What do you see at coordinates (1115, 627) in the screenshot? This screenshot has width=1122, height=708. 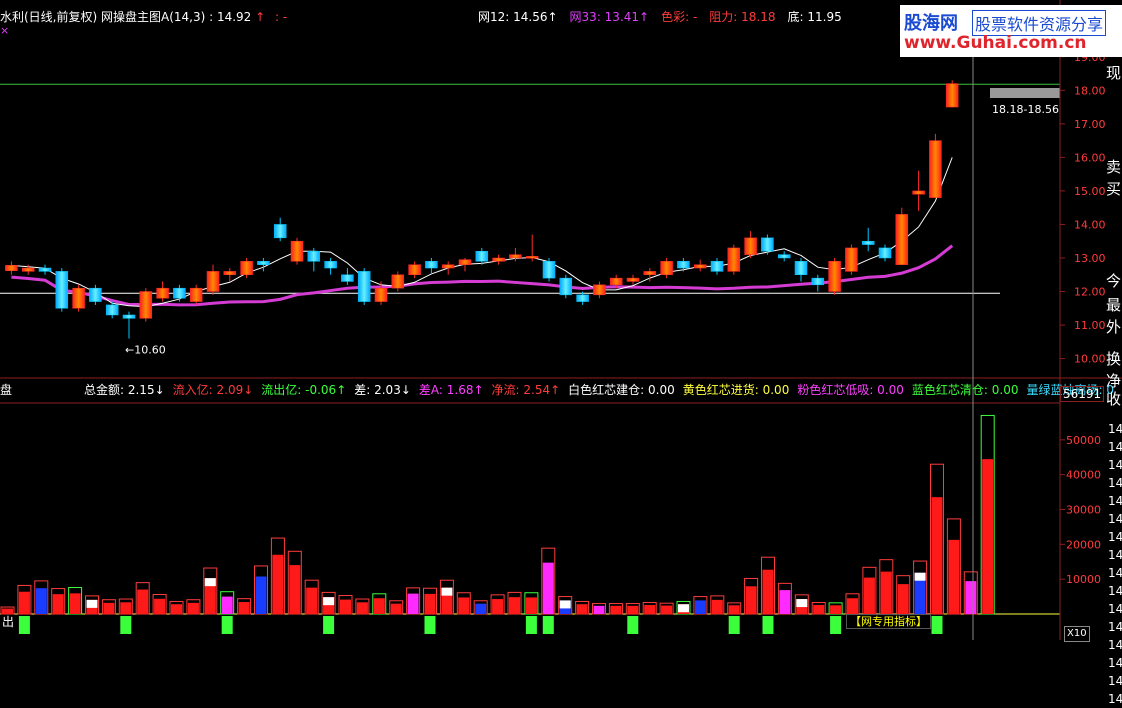 I see `sidebar-price-11: 14` at bounding box center [1115, 627].